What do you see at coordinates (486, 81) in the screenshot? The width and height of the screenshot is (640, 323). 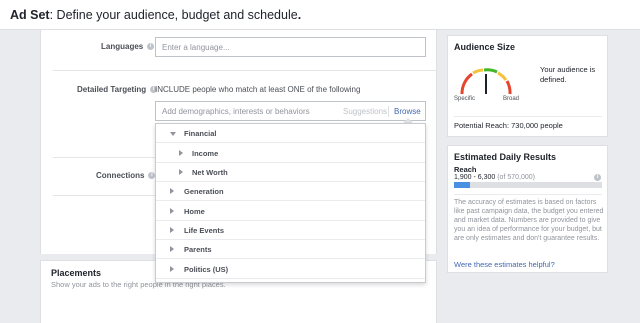 I see `audience-gauge` at bounding box center [486, 81].